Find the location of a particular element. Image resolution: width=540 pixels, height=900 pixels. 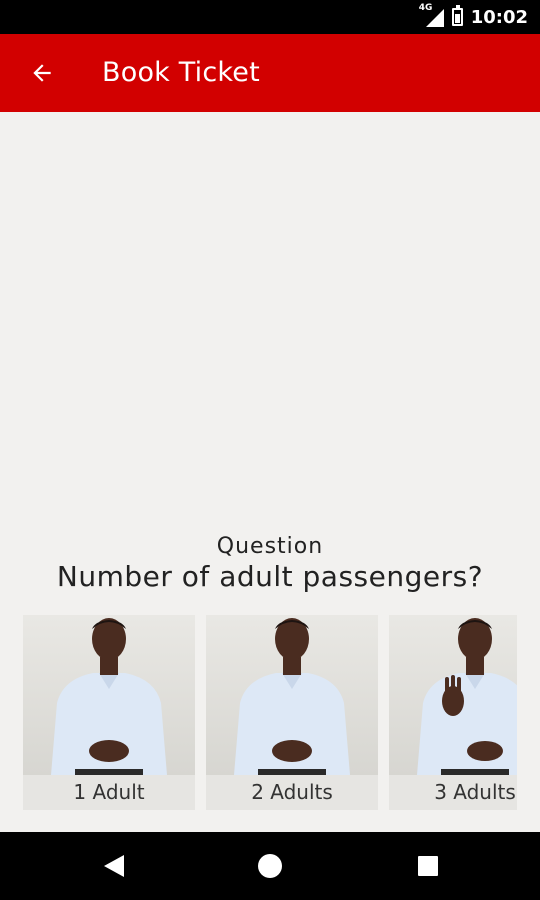

battery-icon is located at coordinates (457, 15).